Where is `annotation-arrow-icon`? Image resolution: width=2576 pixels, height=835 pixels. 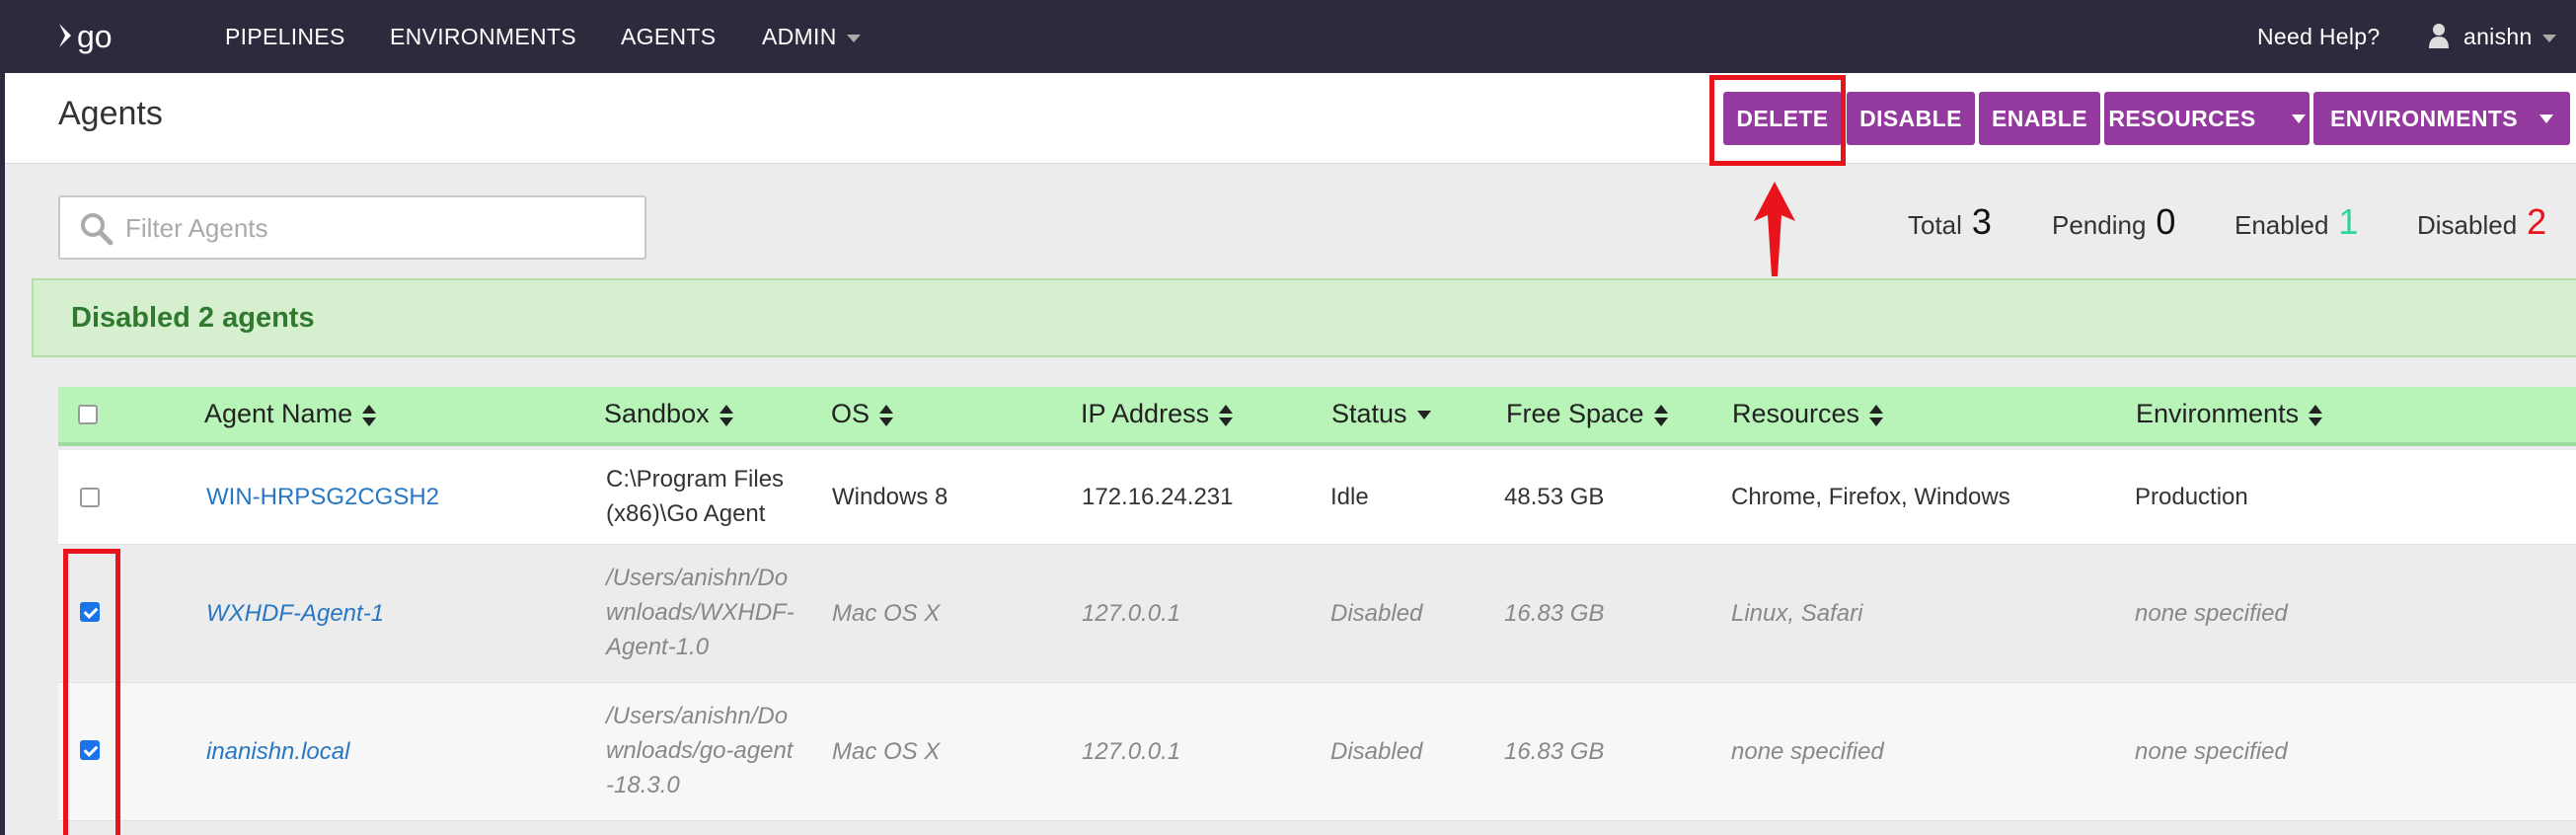 annotation-arrow-icon is located at coordinates (1775, 229).